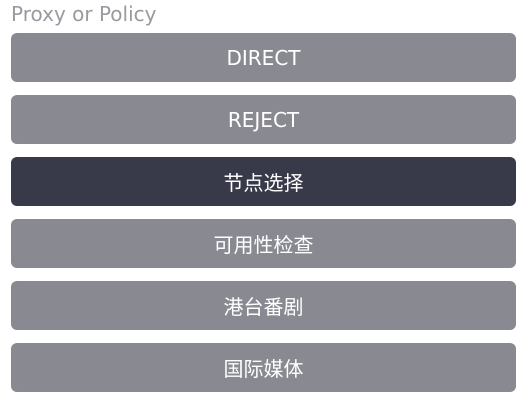  I want to click on policy-option-label: REJECT, so click(263, 119).